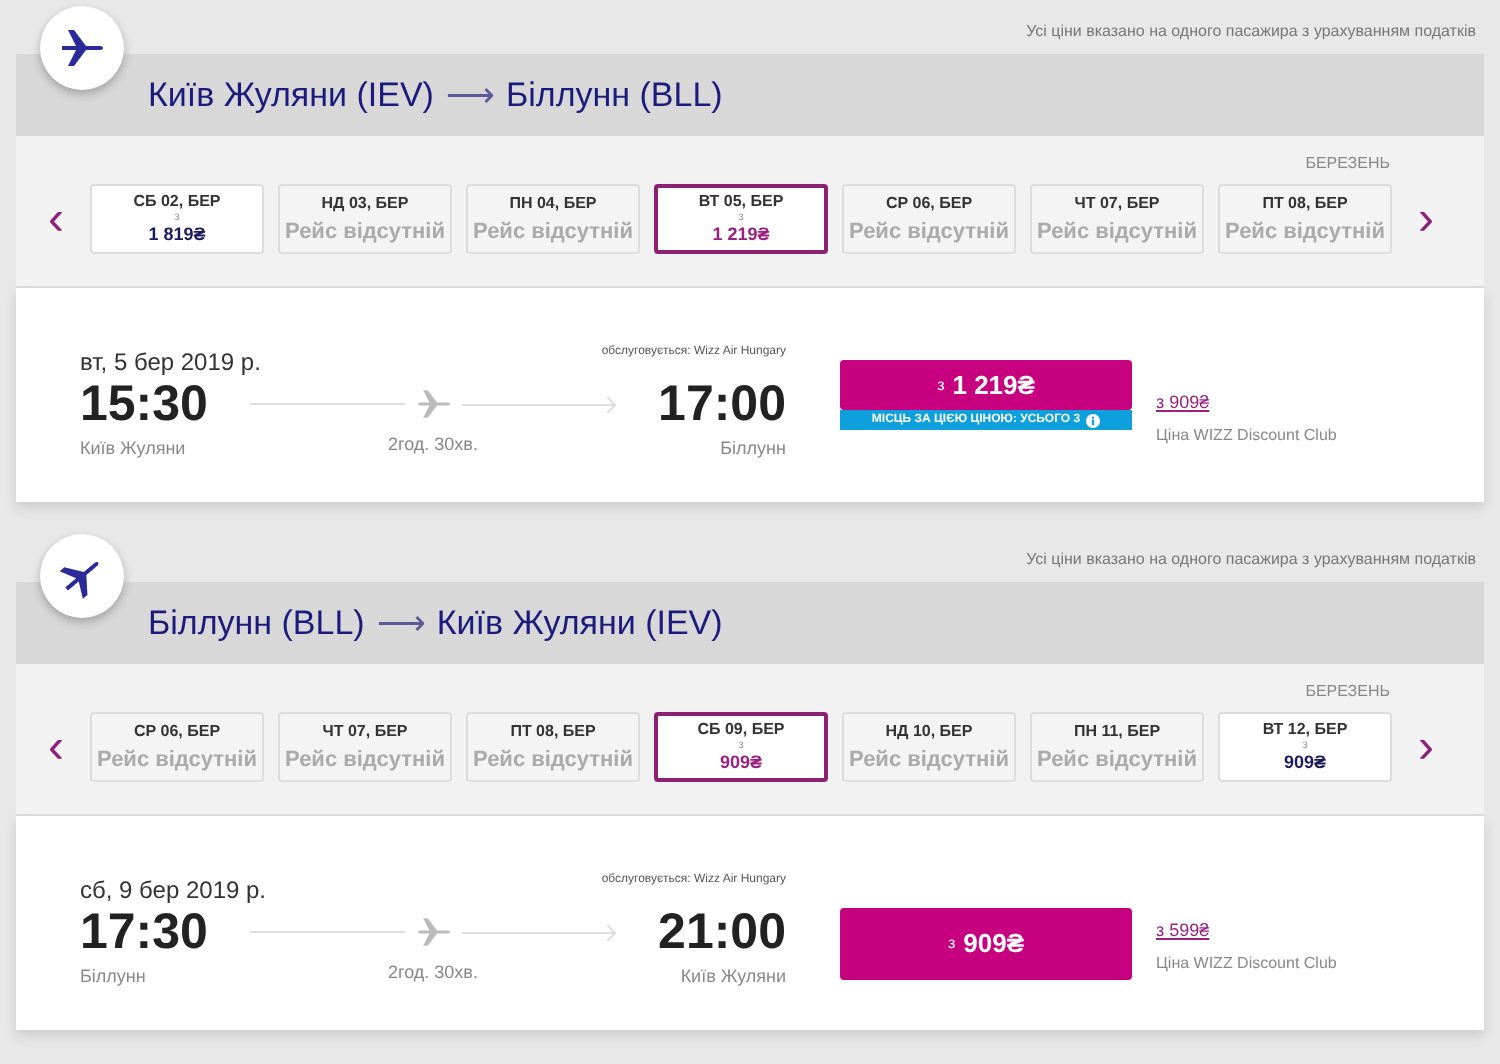 The height and width of the screenshot is (1064, 1500). What do you see at coordinates (1093, 420) in the screenshot?
I see `info-icon` at bounding box center [1093, 420].